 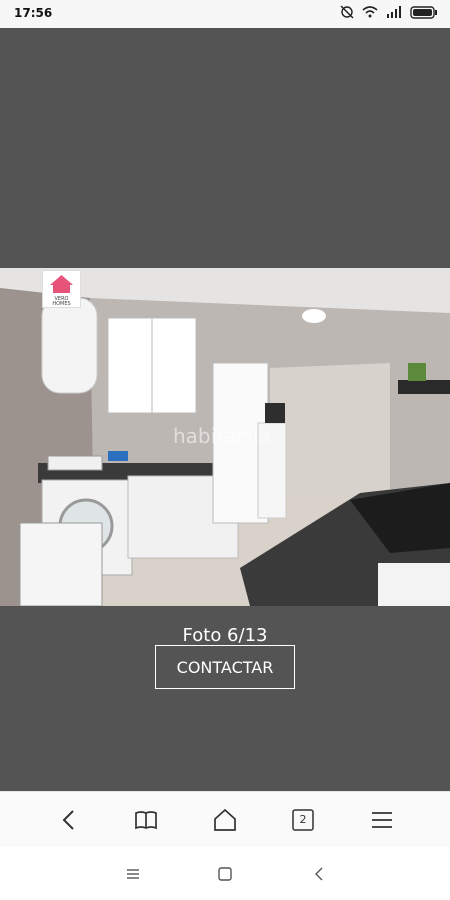 I want to click on menu-button, so click(x=382, y=820).